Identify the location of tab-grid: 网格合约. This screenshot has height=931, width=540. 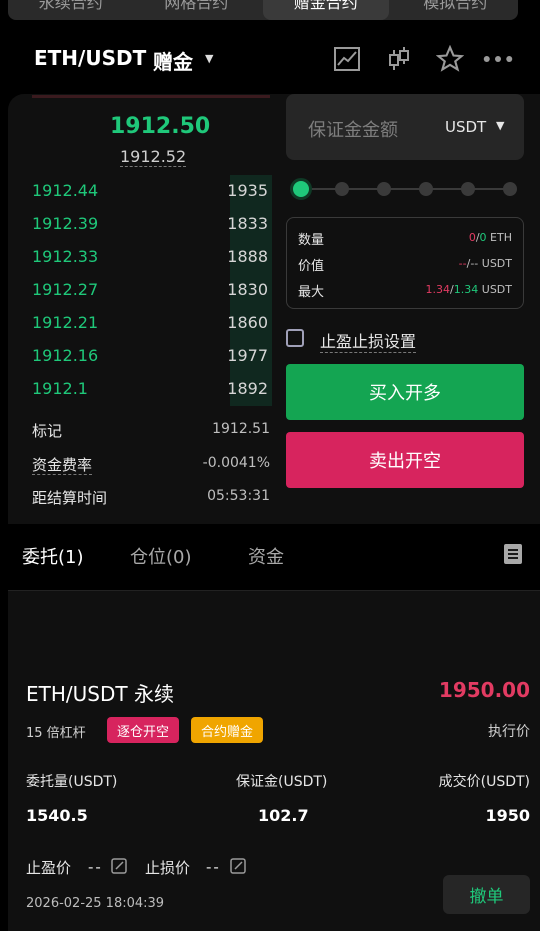
(197, 10).